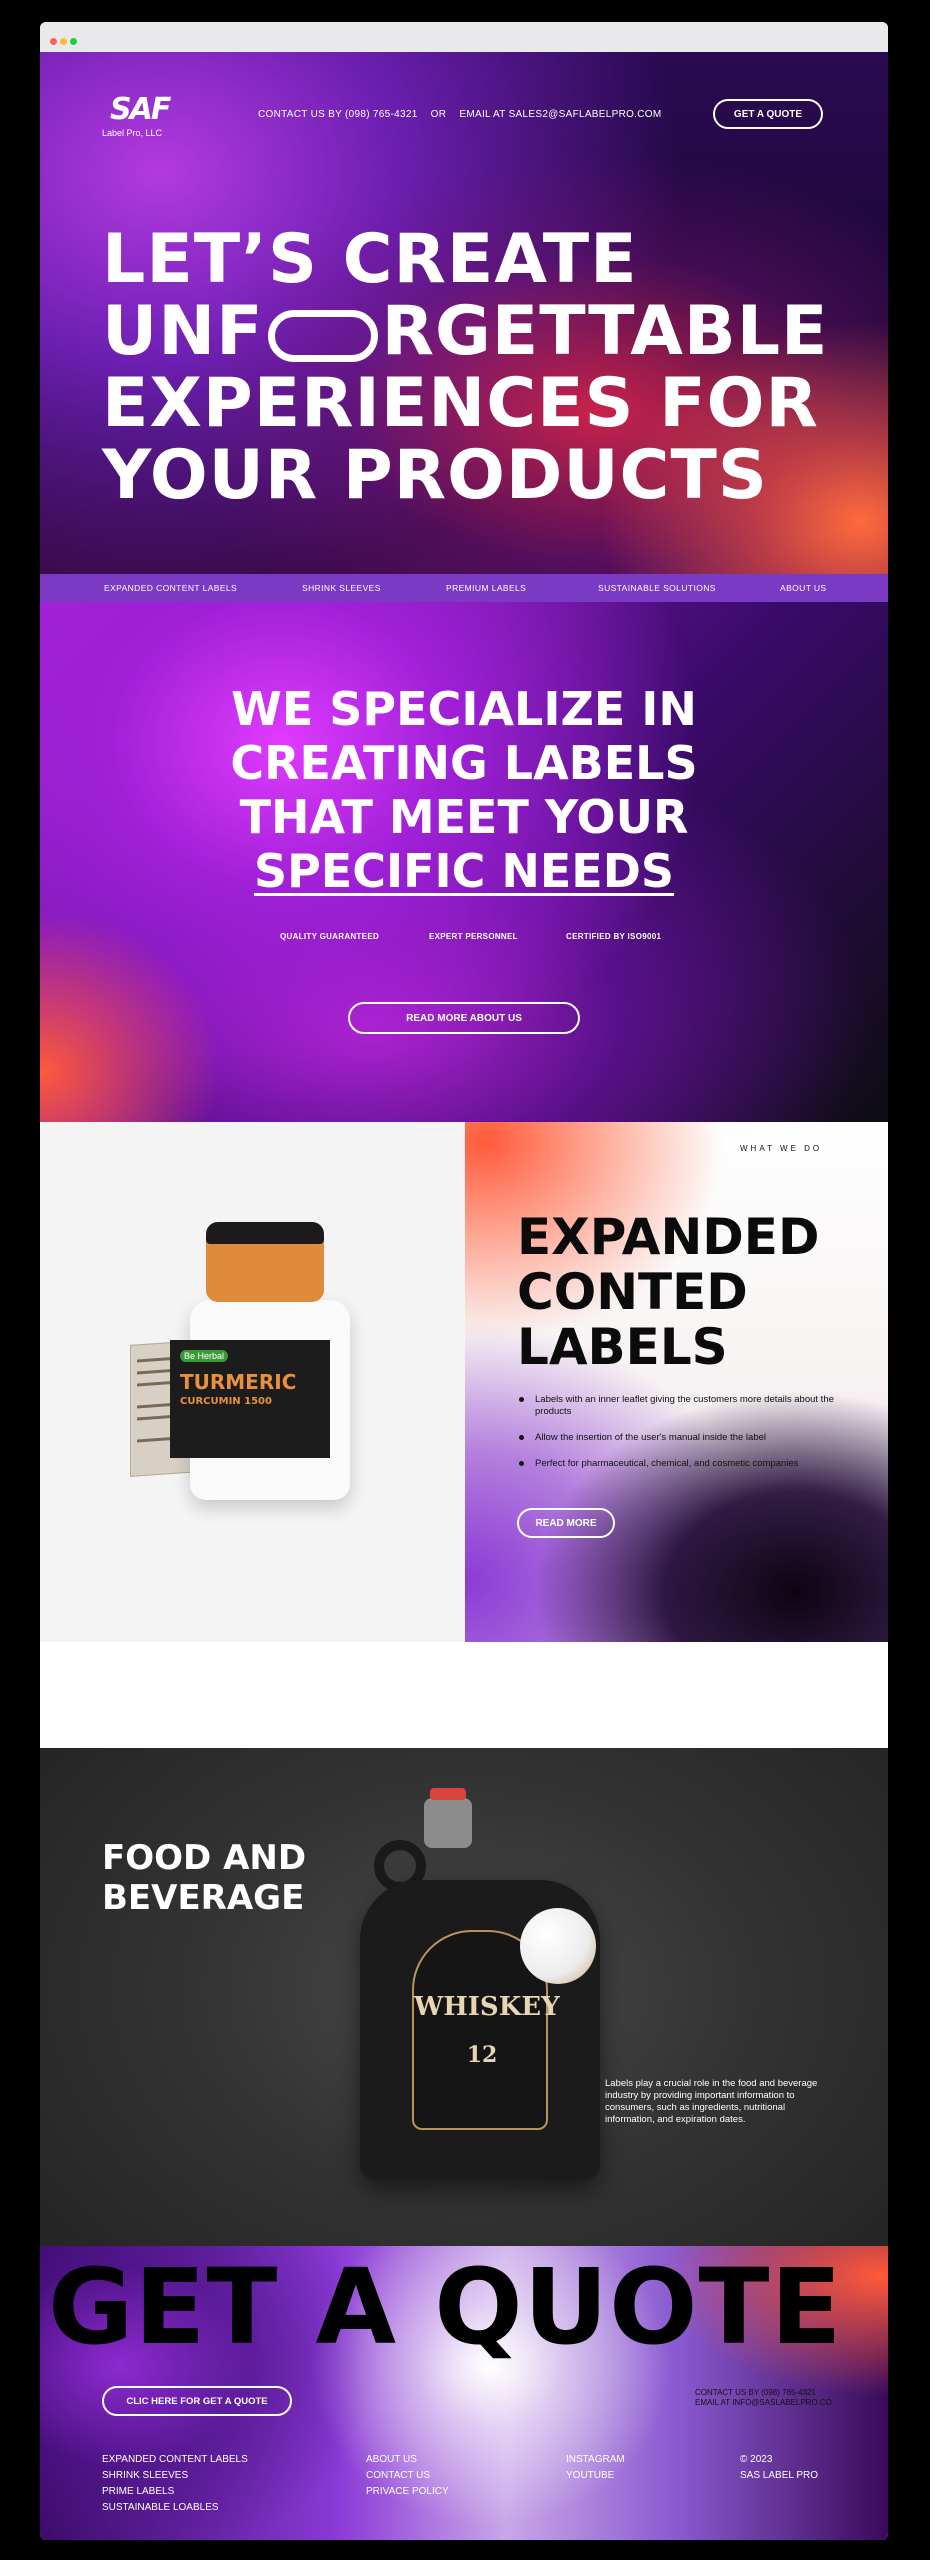 The image size is (930, 2560). I want to click on section-kicker: WHAT WE DO, so click(781, 1148).